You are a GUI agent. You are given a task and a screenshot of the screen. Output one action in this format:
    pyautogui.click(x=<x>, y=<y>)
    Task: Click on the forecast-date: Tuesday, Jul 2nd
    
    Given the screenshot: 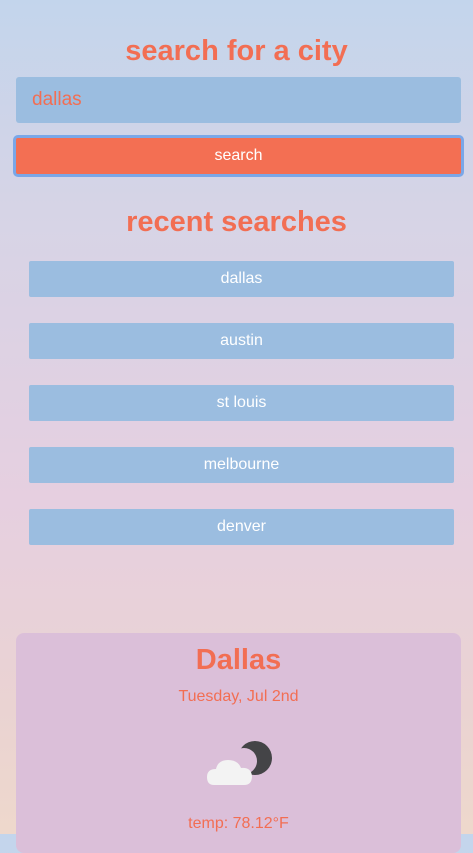 What is the action you would take?
    pyautogui.click(x=238, y=696)
    